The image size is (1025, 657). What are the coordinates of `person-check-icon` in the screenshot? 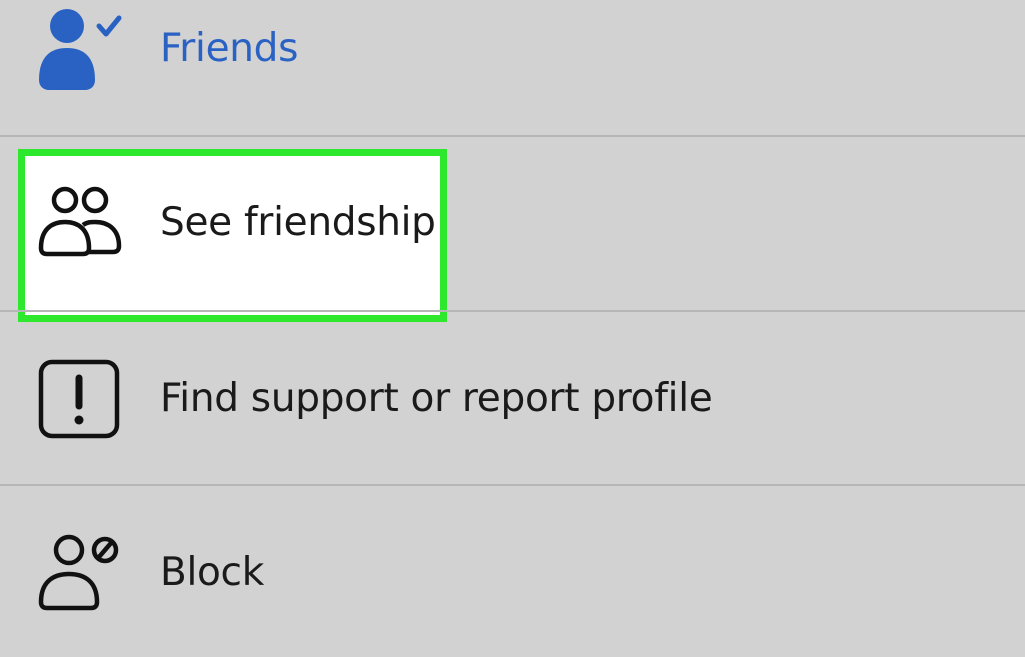 It's located at (79, 48).